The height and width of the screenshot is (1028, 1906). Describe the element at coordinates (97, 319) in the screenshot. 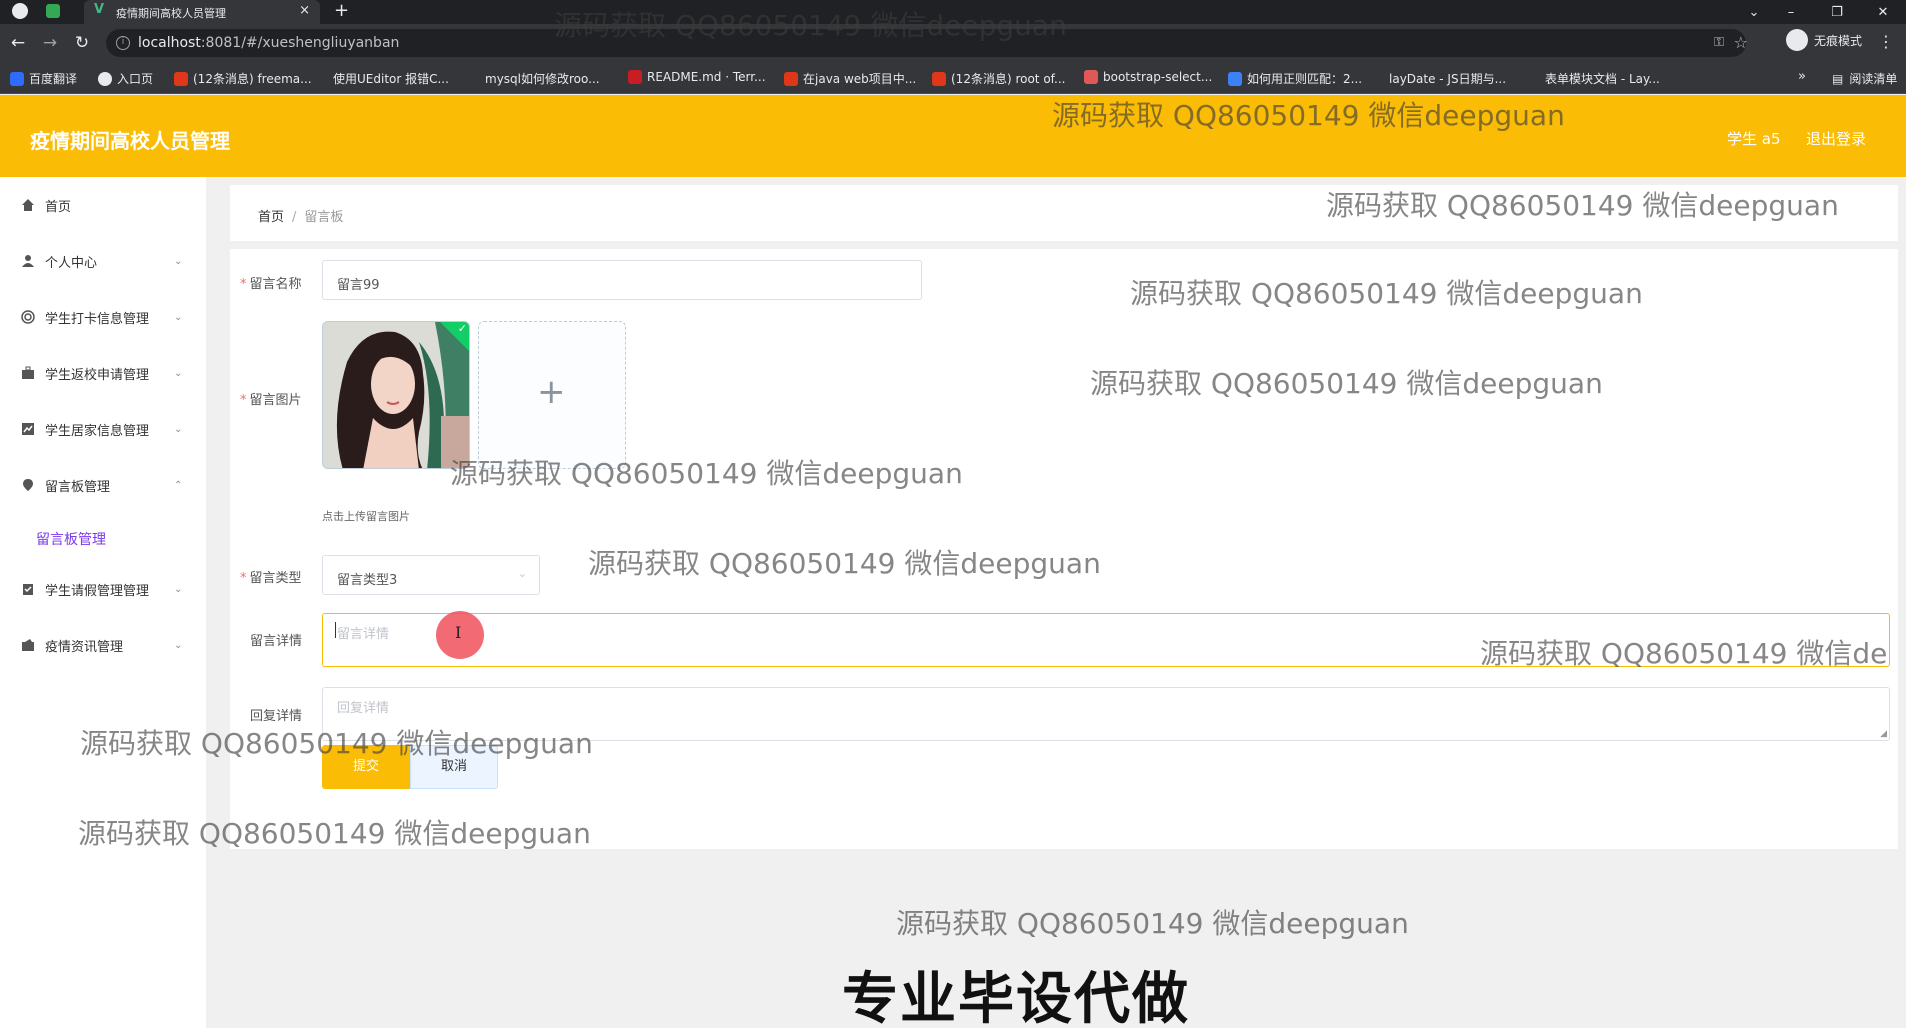

I see `sidebar-item-label: 学生打卡信息管理` at that location.